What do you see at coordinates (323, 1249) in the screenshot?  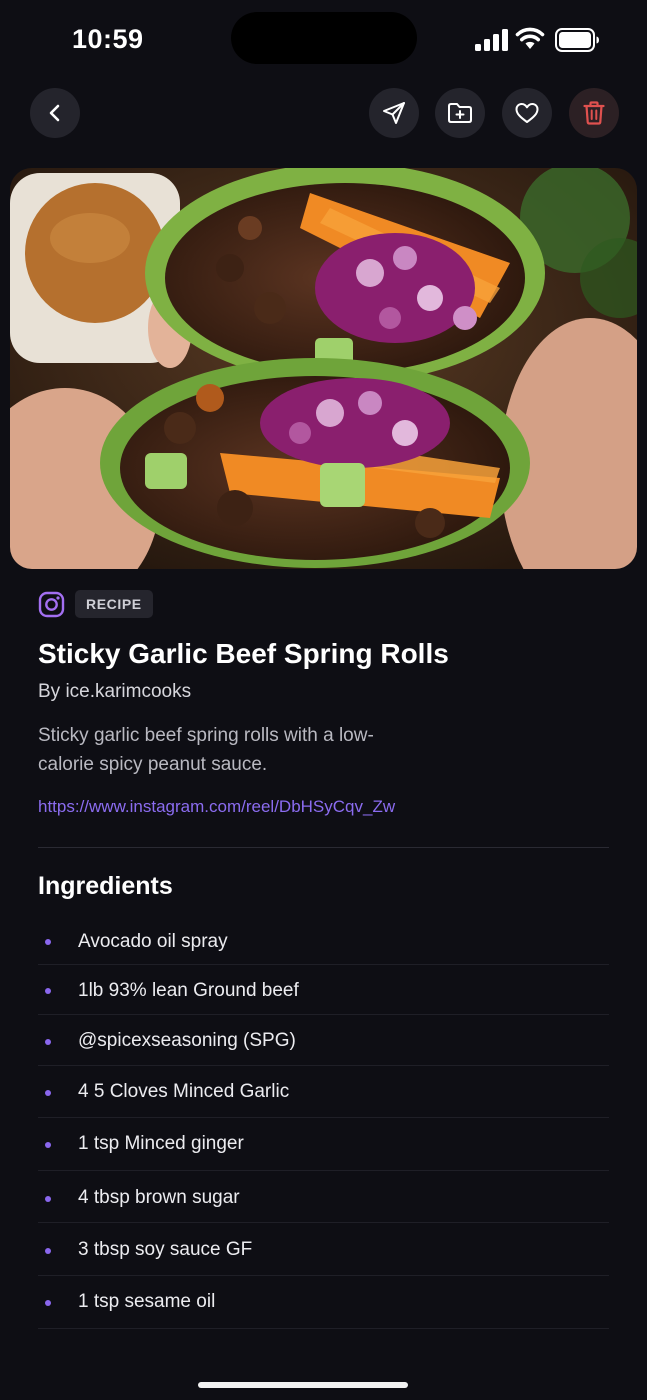 I see `ingredient-item: 3 tbsp soy sauce GF` at bounding box center [323, 1249].